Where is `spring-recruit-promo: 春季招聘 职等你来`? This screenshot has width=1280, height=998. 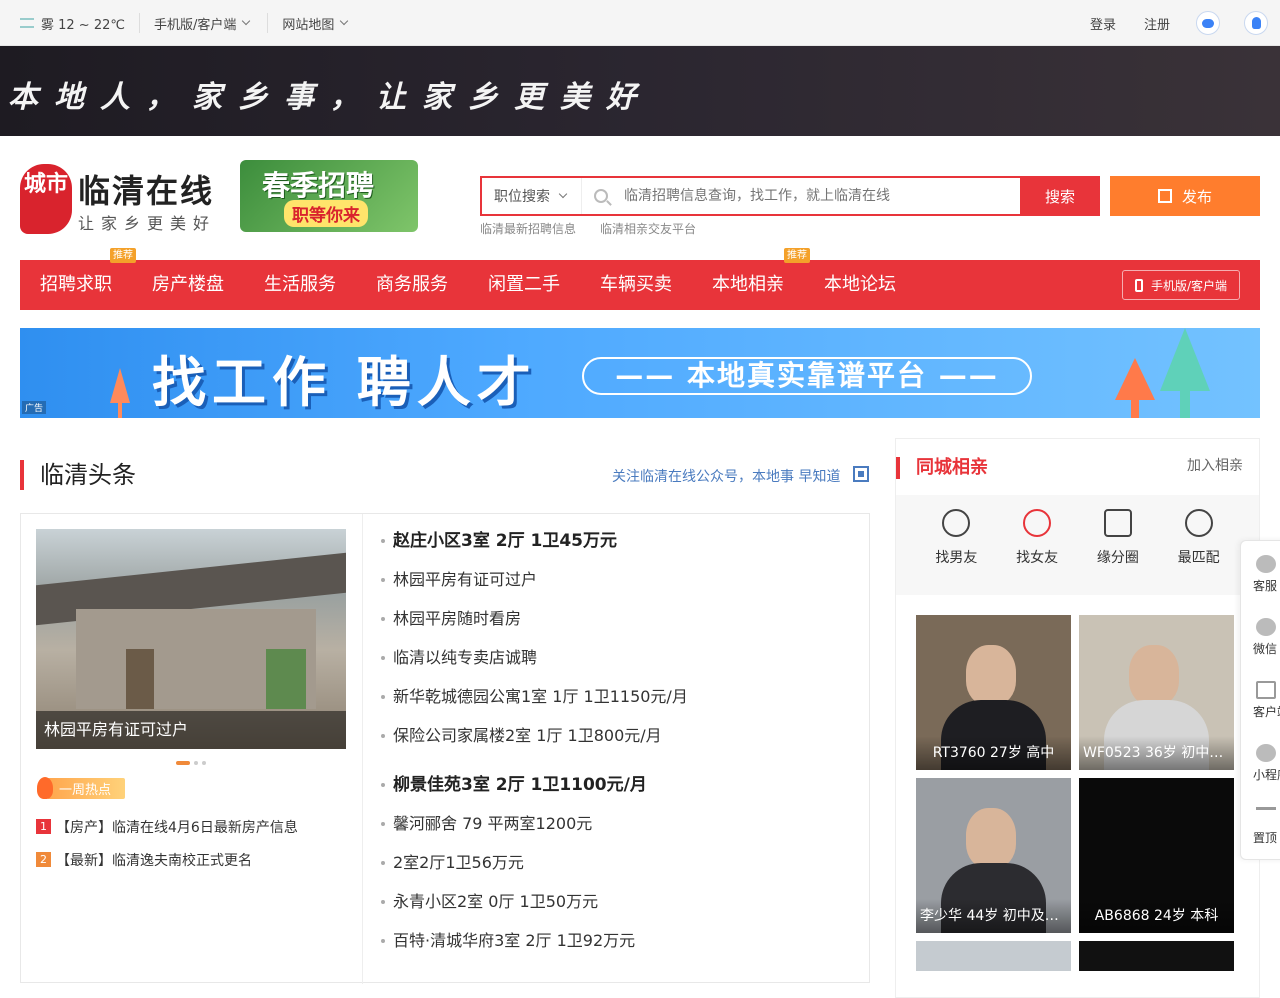 spring-recruit-promo: 春季招聘 职等你来 is located at coordinates (329, 196).